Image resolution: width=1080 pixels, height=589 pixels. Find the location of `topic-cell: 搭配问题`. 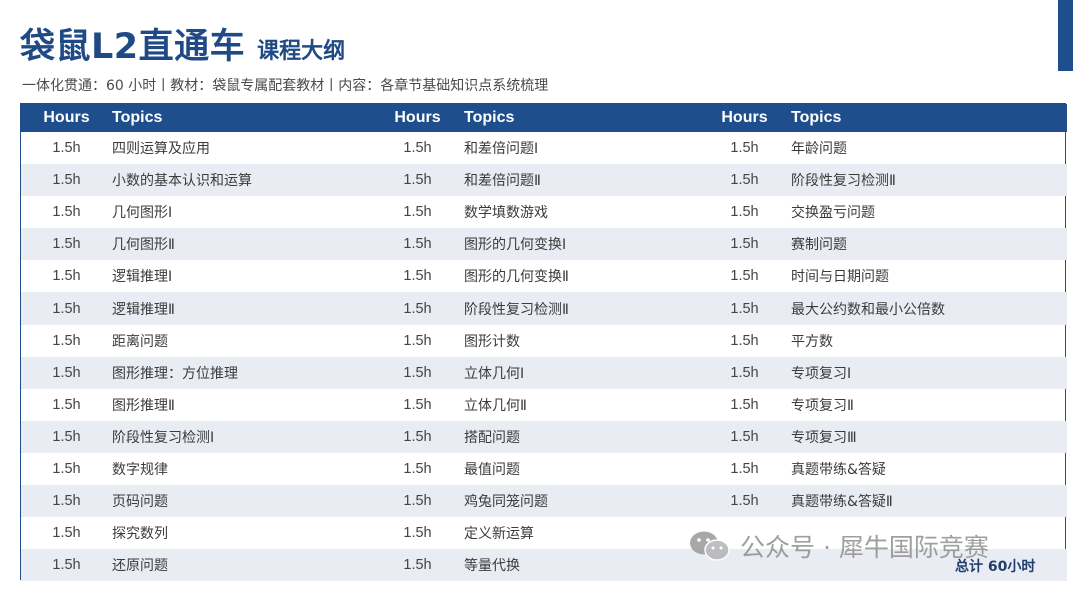

topic-cell: 搭配问题 is located at coordinates (492, 437).